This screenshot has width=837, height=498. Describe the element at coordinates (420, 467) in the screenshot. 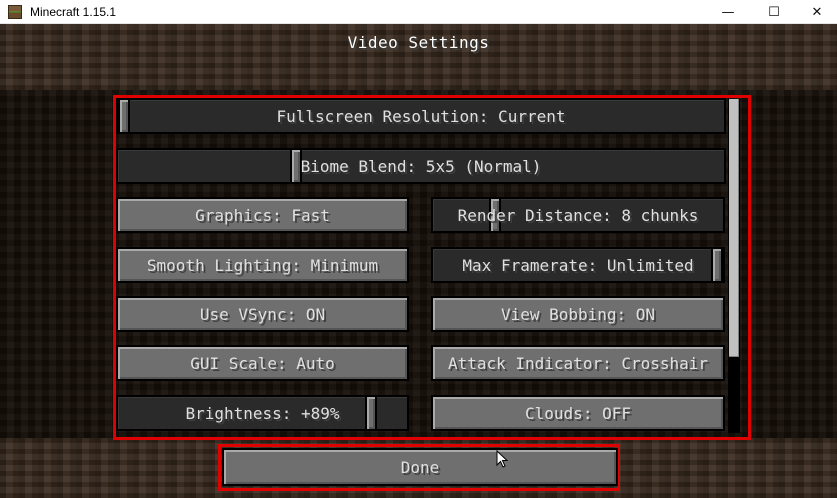

I see `done-button: Done` at that location.